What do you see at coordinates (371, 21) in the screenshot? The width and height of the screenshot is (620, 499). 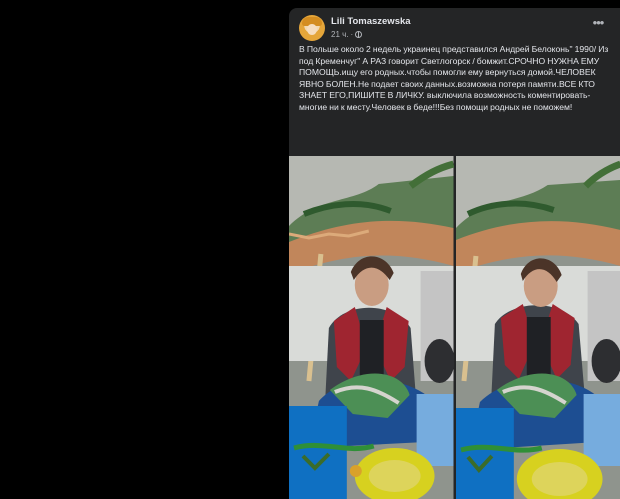 I see `author-name: Lili Tomaszewska` at bounding box center [371, 21].